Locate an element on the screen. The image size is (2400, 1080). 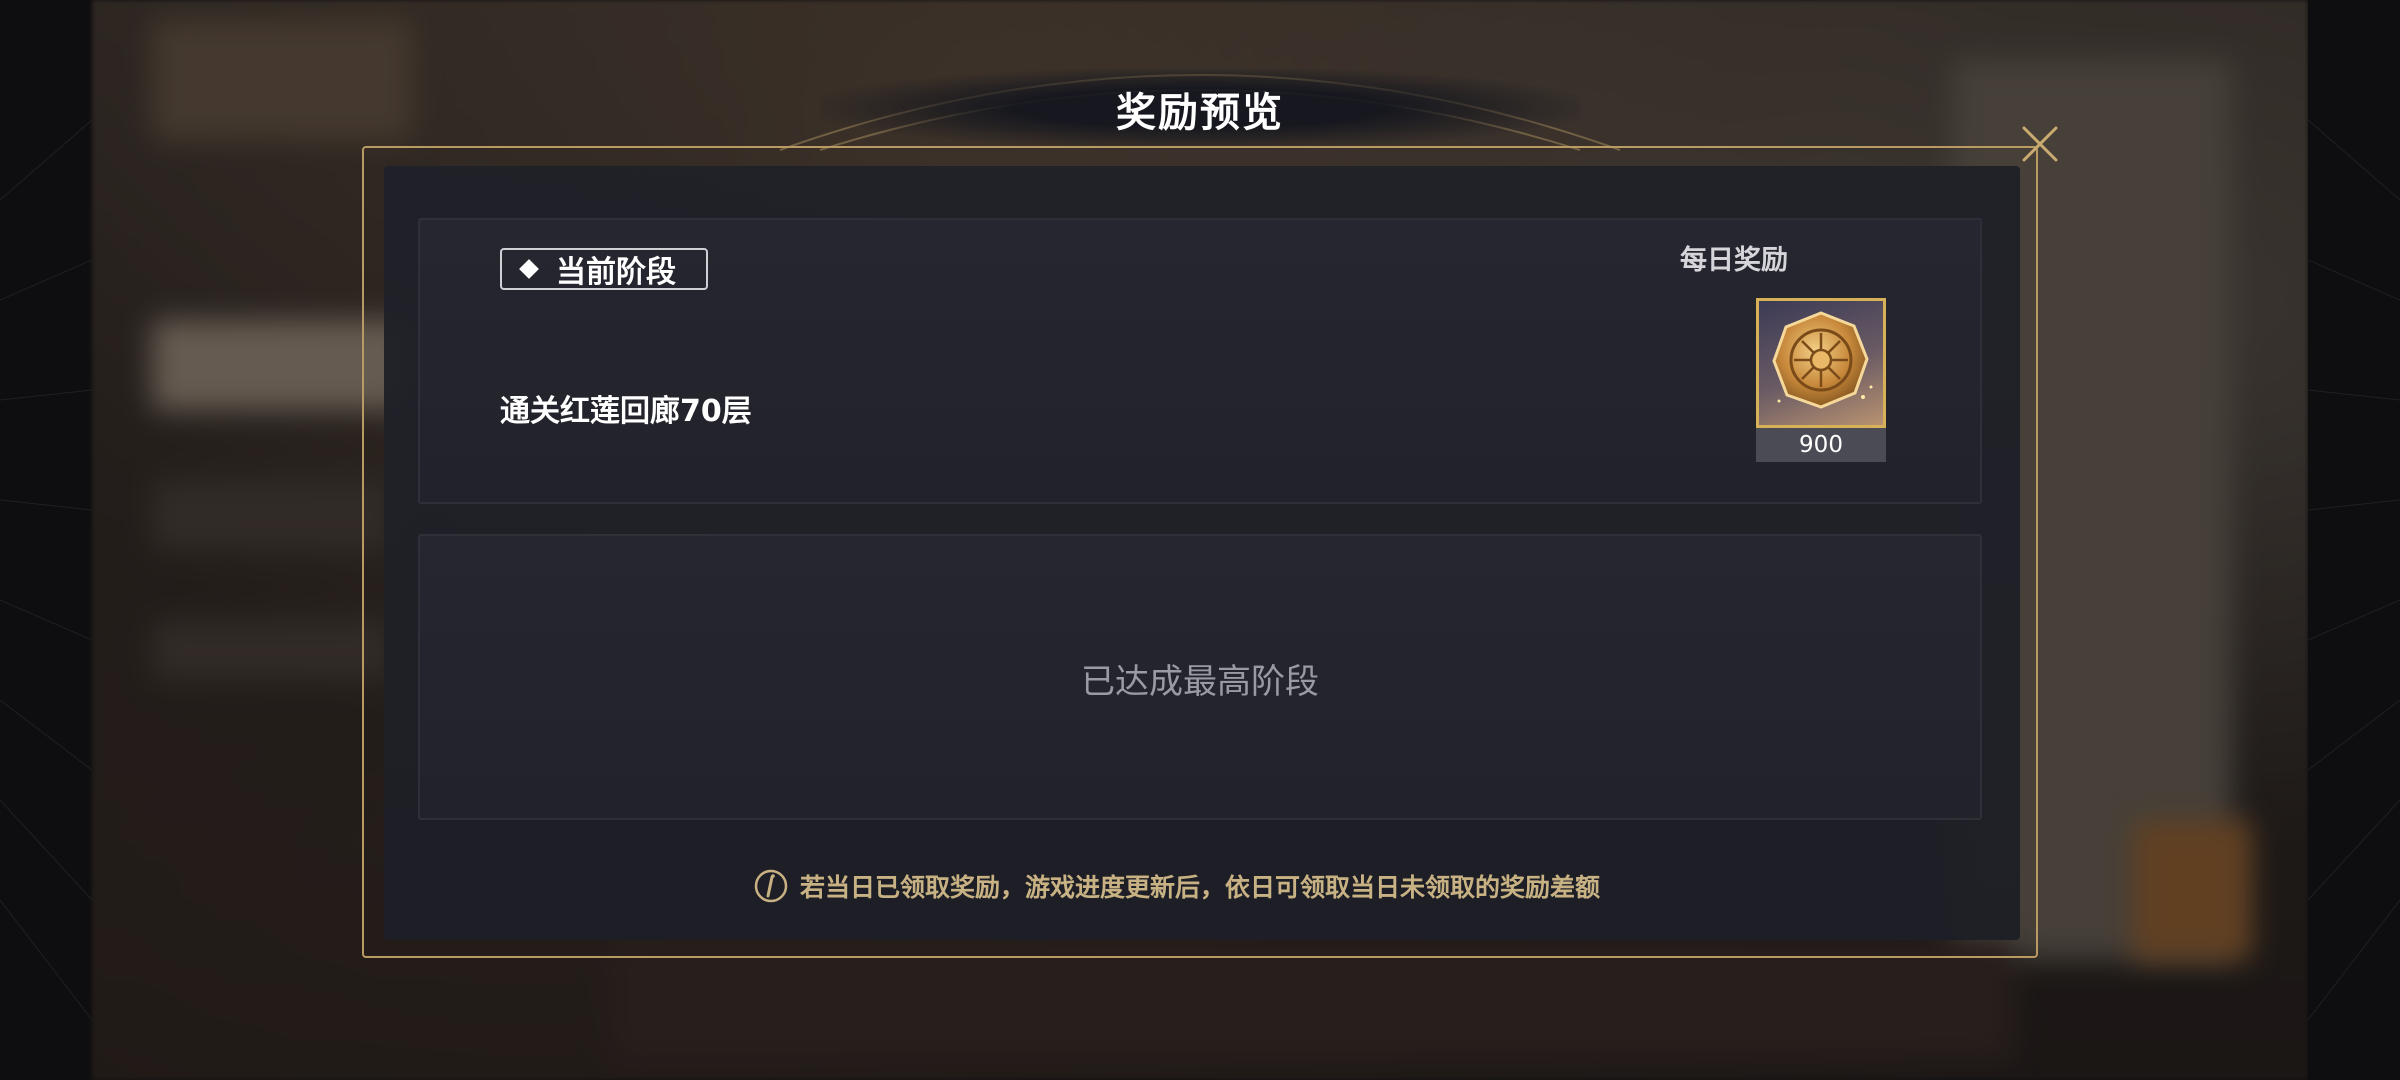
current-stage-tag: 当前阶段 is located at coordinates (604, 269).